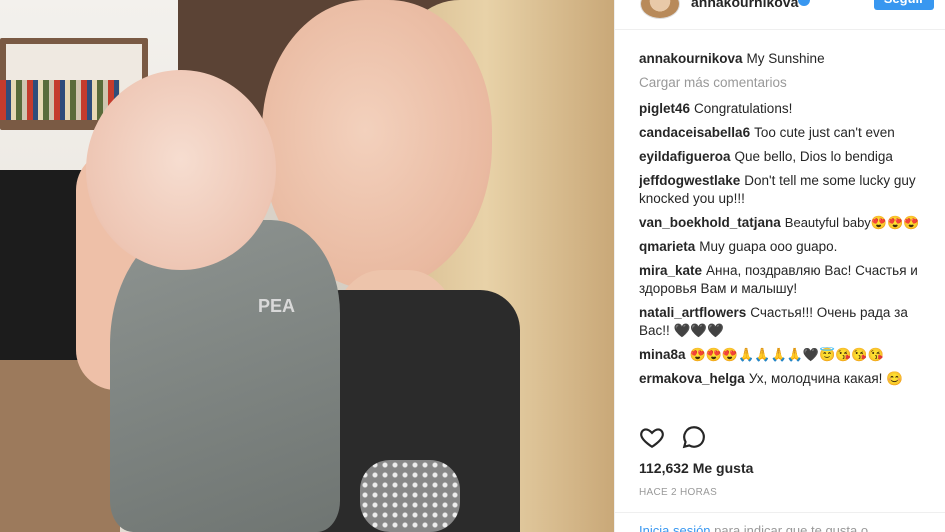 This screenshot has height=532, width=945. What do you see at coordinates (789, 527) in the screenshot?
I see `login-prompt-text: para indicar que te gusta o` at bounding box center [789, 527].